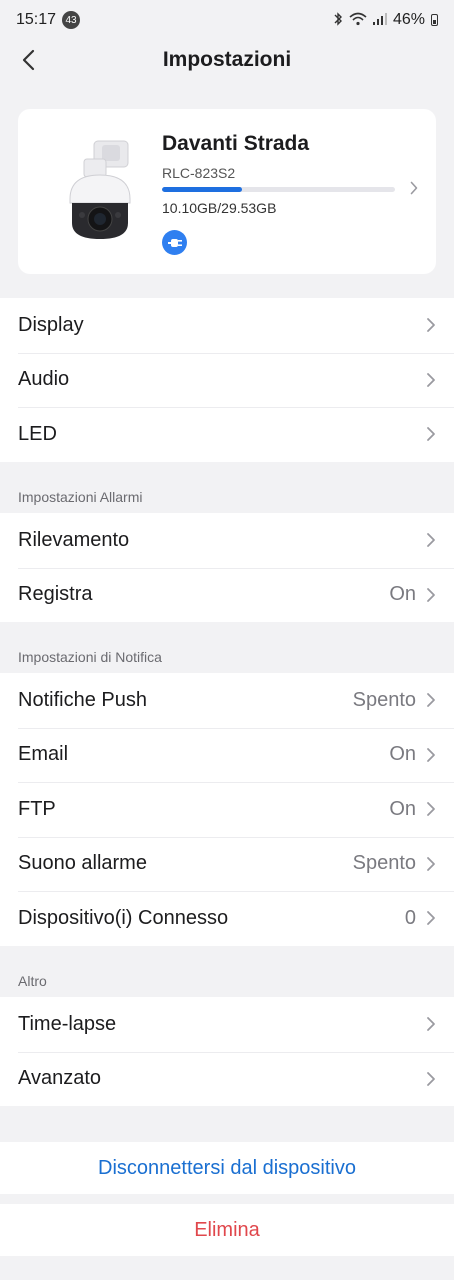 This screenshot has width=454, height=1280. Describe the element at coordinates (36, 19) in the screenshot. I see `status-time: 15:17` at that location.